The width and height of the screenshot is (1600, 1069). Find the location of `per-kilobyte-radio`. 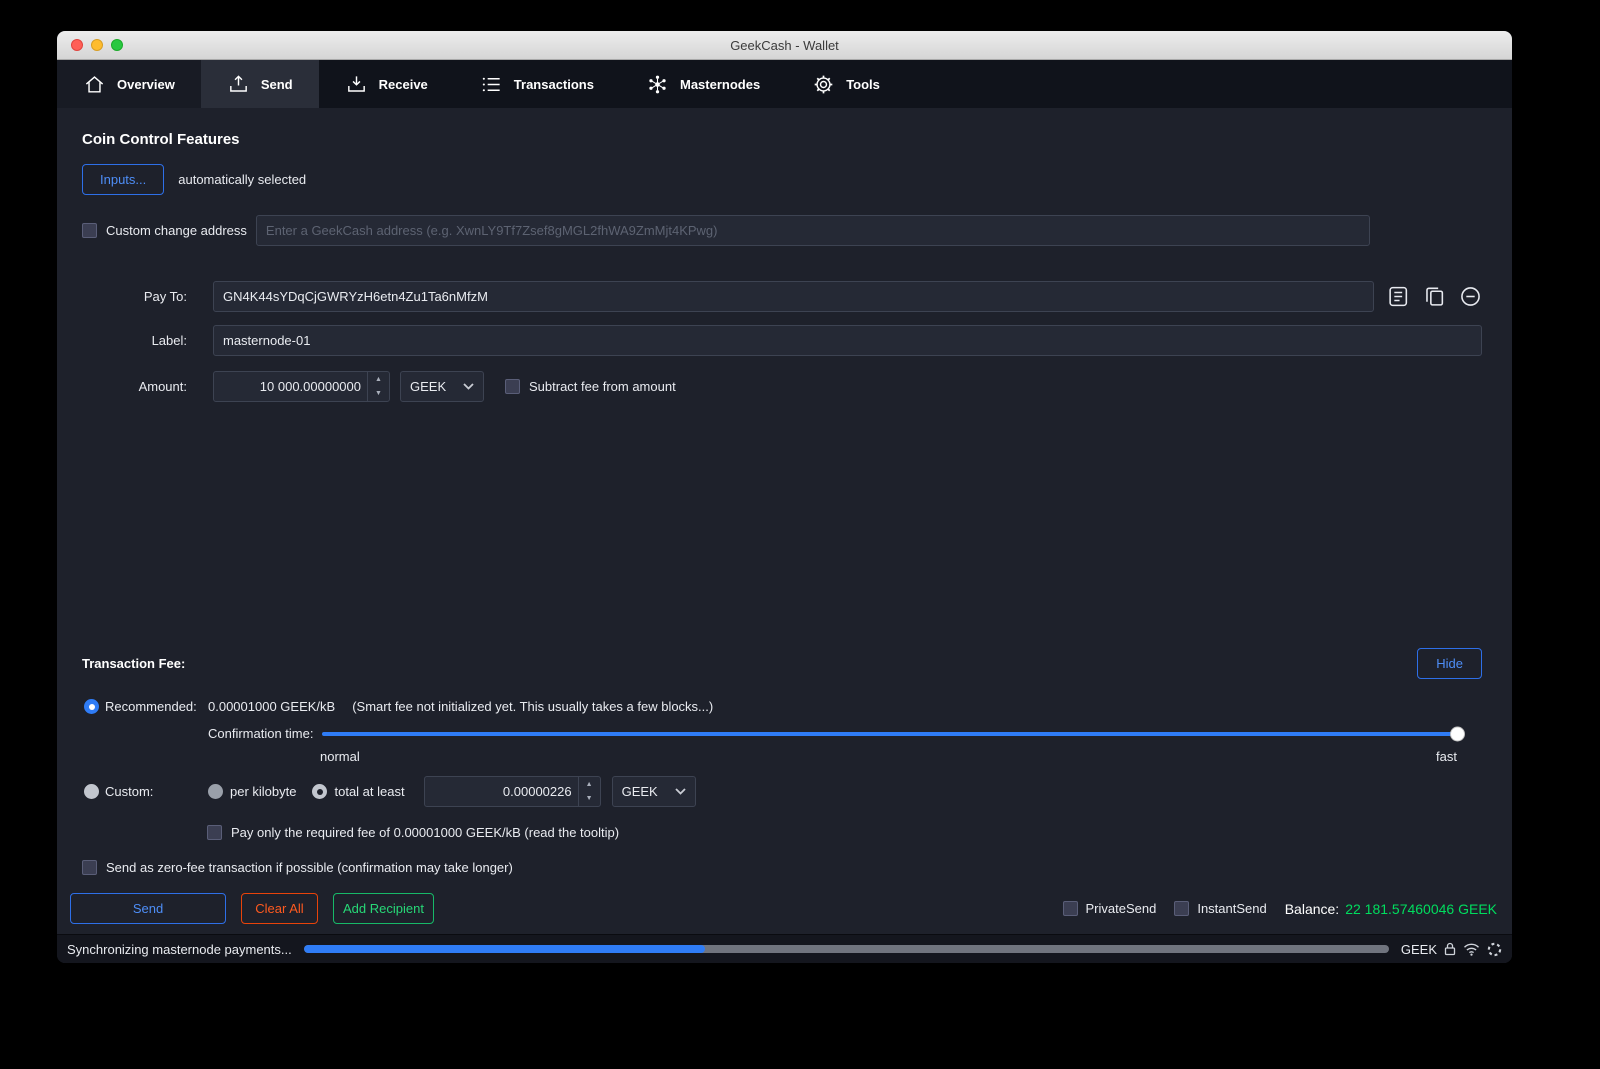

per-kilobyte-radio is located at coordinates (215, 791).